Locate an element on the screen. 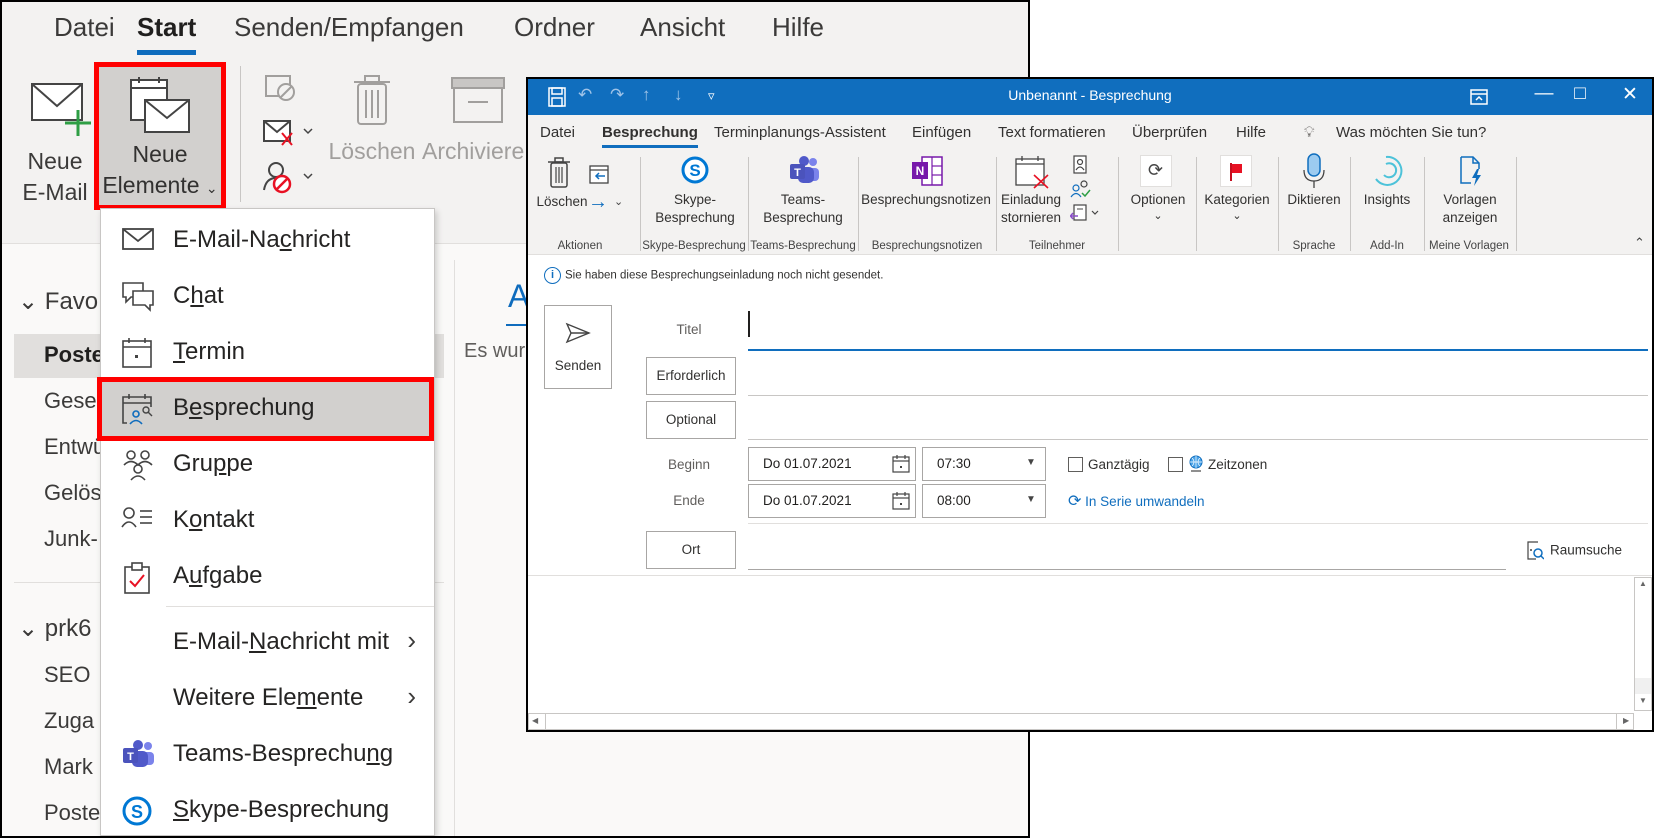 The width and height of the screenshot is (1654, 838). tab-ordner: Ordner is located at coordinates (554, 27).